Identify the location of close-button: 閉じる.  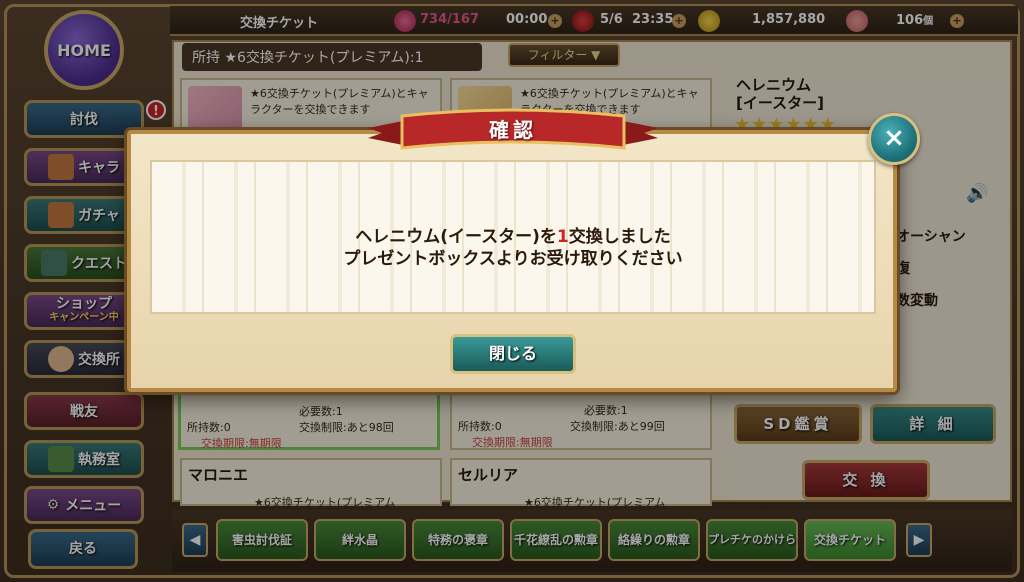
(513, 354).